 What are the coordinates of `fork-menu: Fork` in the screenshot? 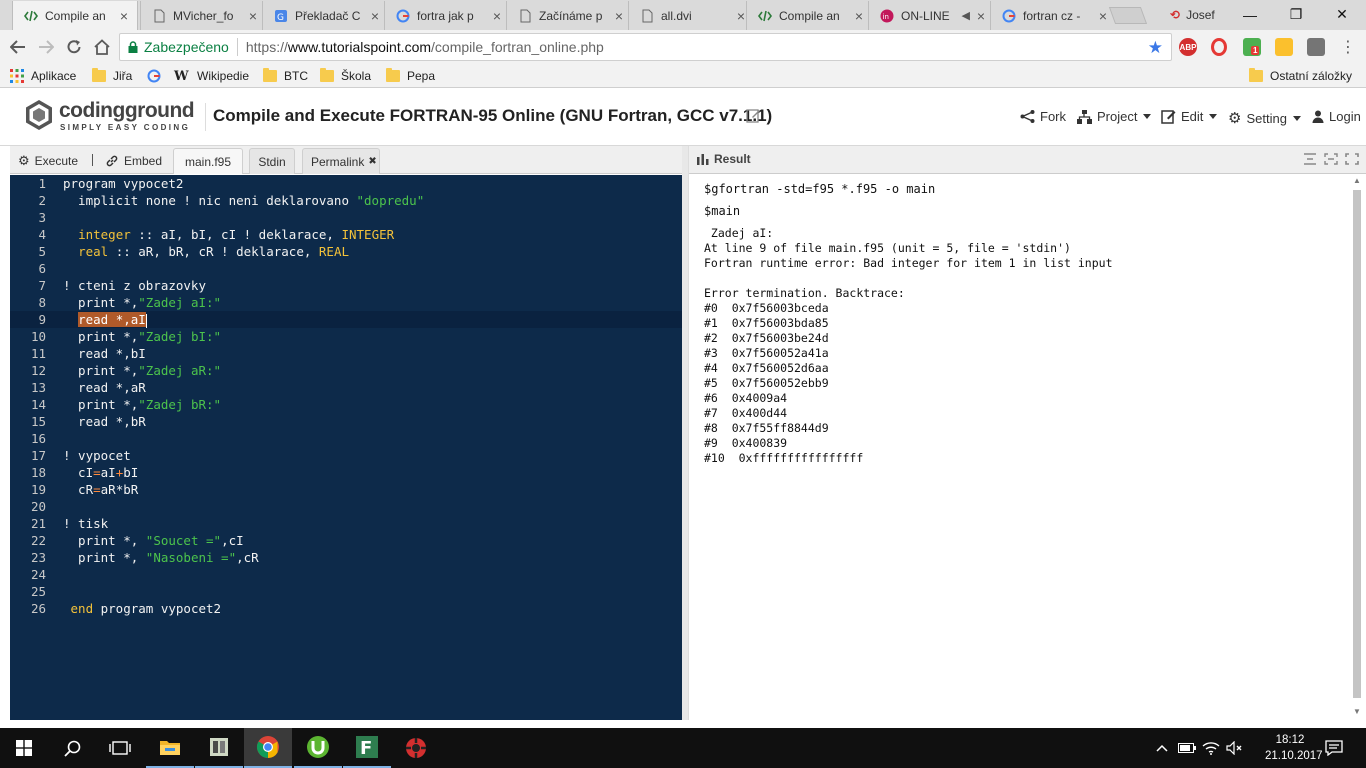 It's located at (1043, 116).